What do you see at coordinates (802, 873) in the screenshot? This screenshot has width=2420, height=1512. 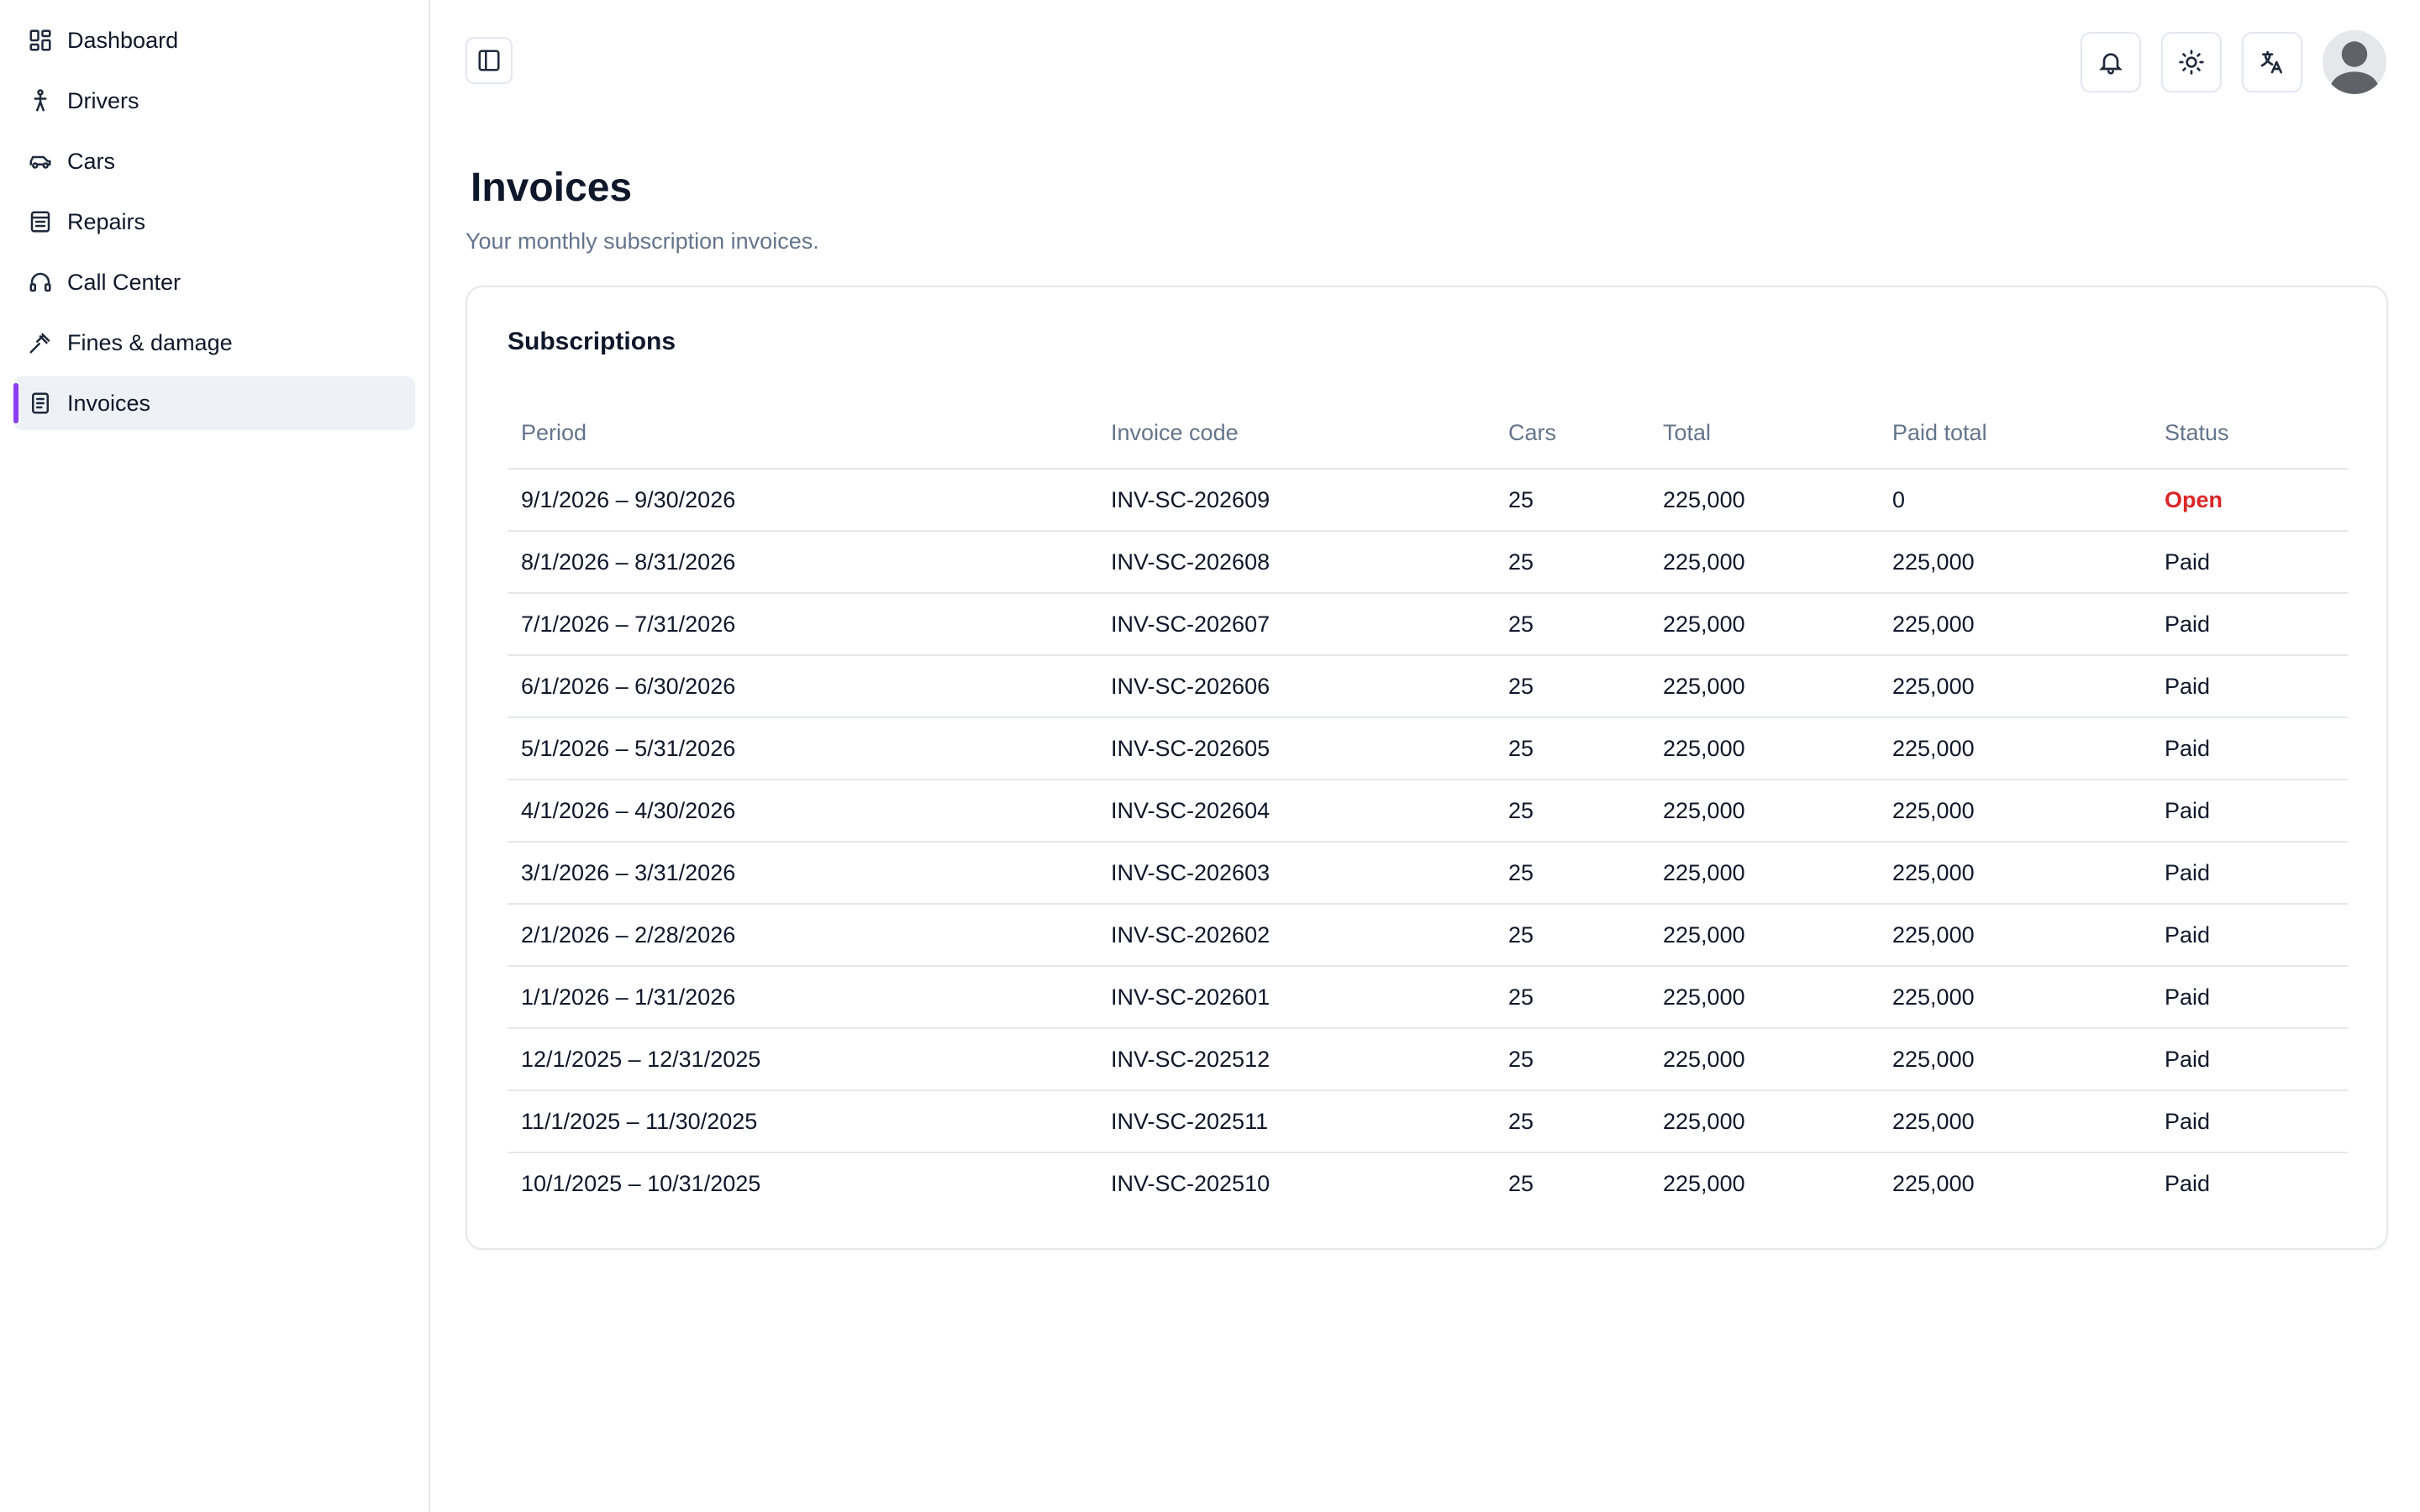 I see `cell-period: 3/1/2026 – 3/31/2026` at bounding box center [802, 873].